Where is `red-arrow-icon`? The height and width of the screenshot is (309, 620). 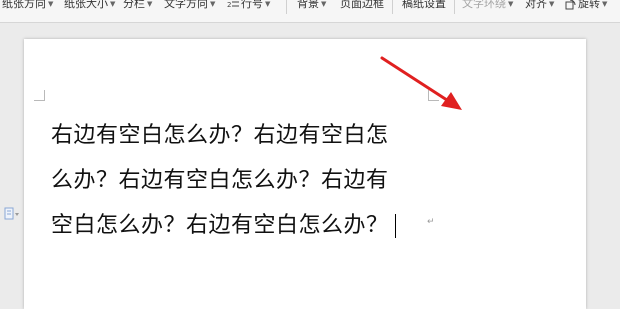 red-arrow-icon is located at coordinates (421, 83).